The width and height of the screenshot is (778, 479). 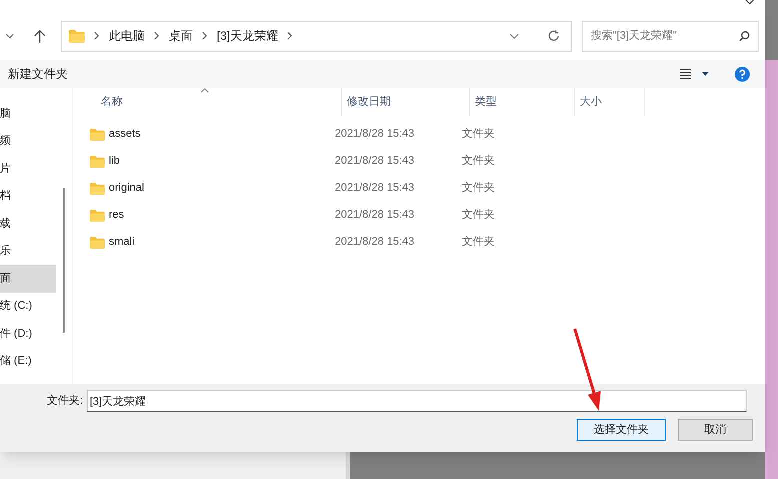 I want to click on folder-input: [3]天龙荣耀, so click(x=417, y=401).